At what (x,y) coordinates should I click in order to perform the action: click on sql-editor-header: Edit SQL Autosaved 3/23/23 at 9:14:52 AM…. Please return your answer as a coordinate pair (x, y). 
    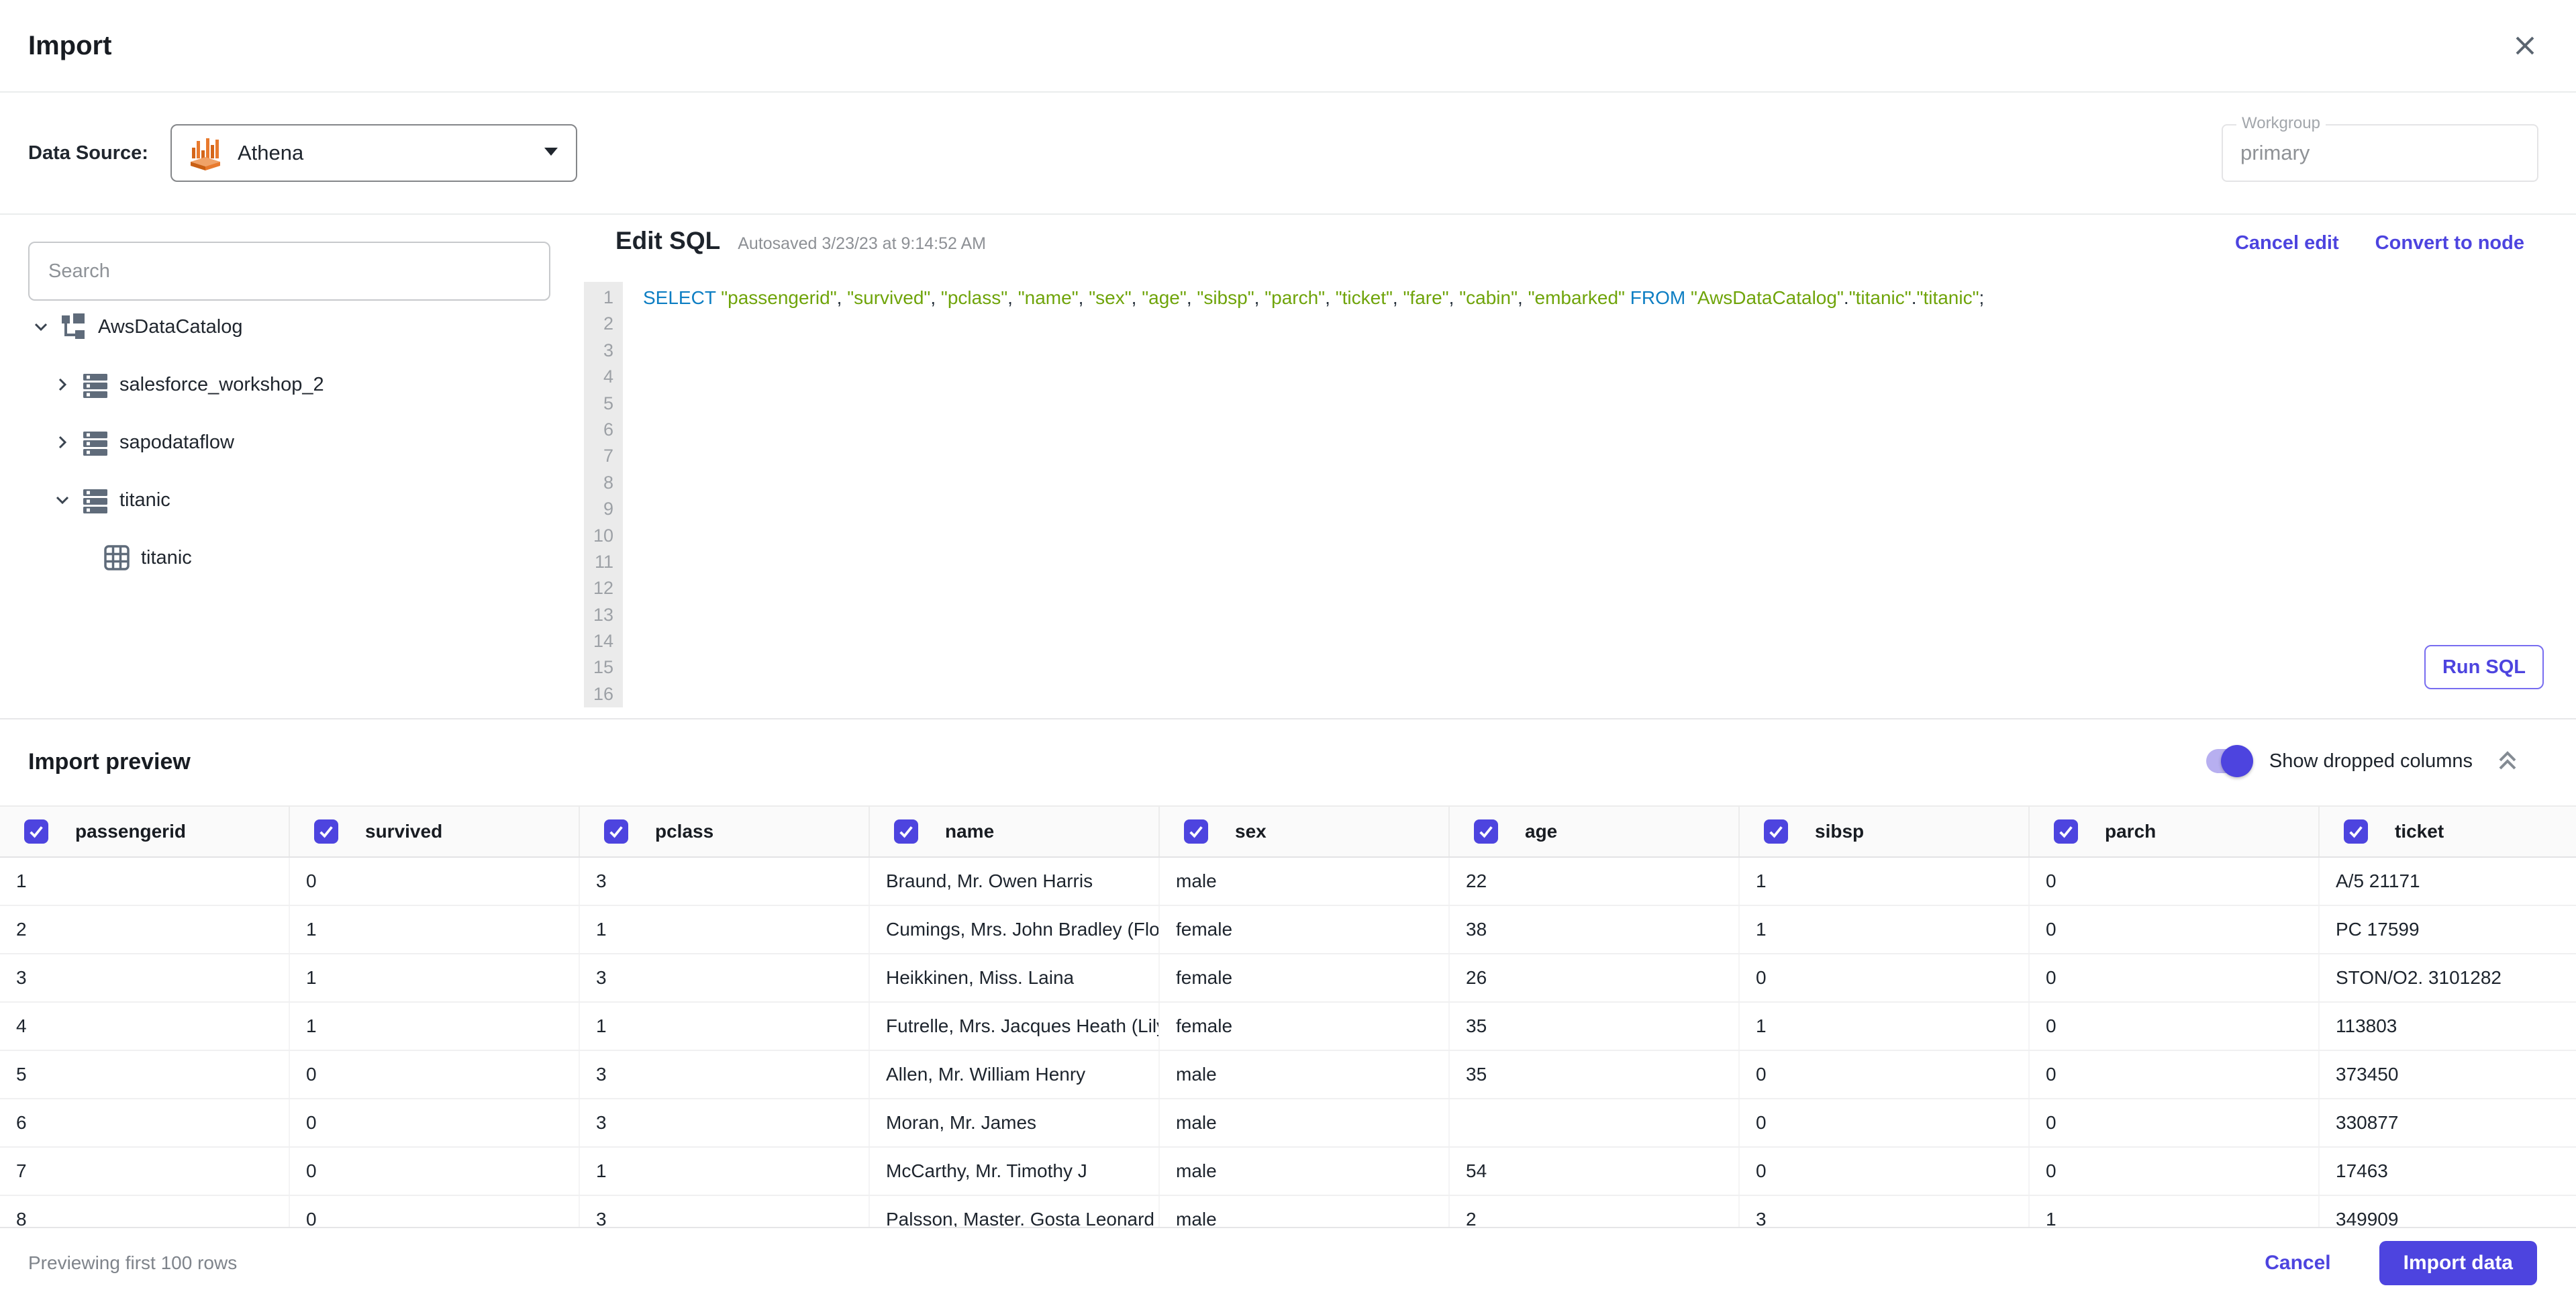
    Looking at the image, I should click on (1569, 241).